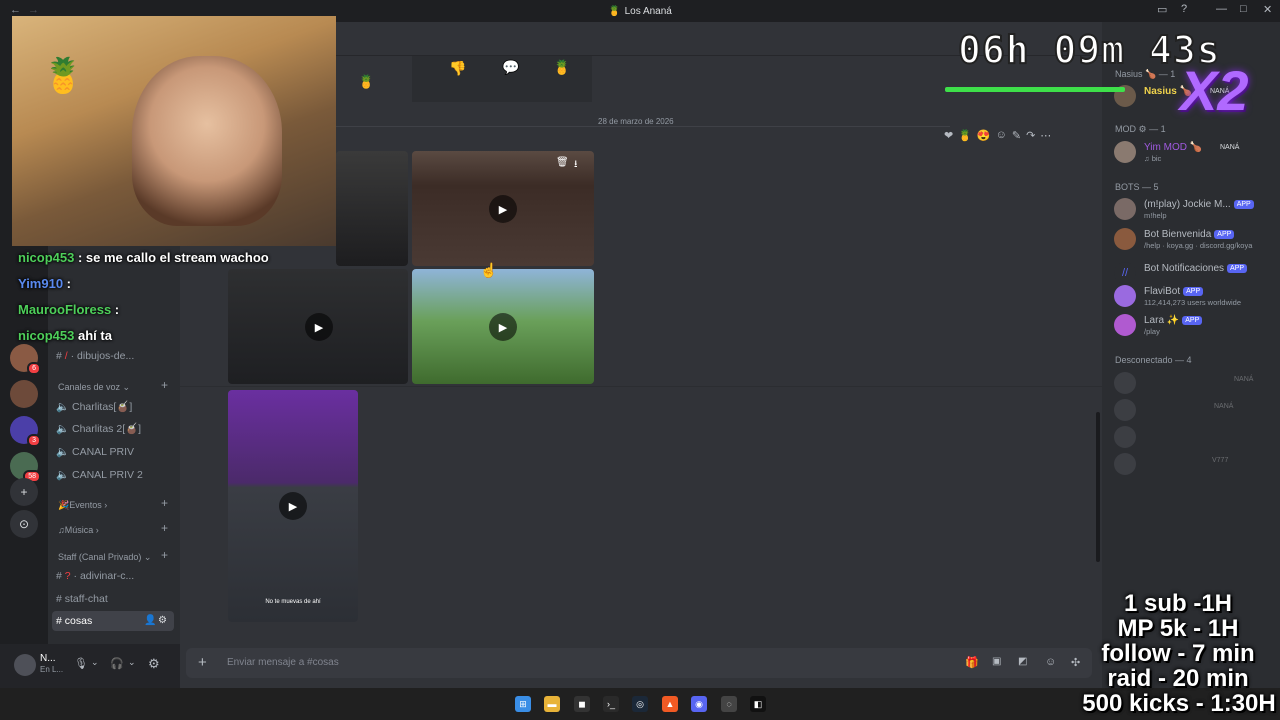 This screenshot has height=720, width=1280. Describe the element at coordinates (1194, 327) in the screenshot. I see `member-item: Lara ✨ APP /play` at that location.